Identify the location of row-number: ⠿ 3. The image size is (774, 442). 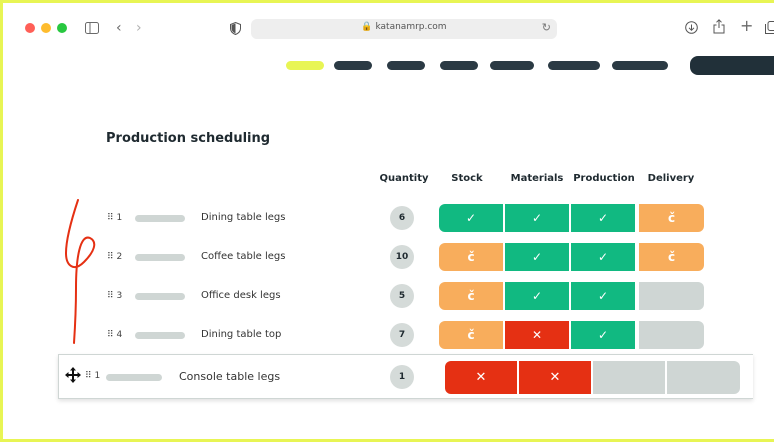
(115, 296).